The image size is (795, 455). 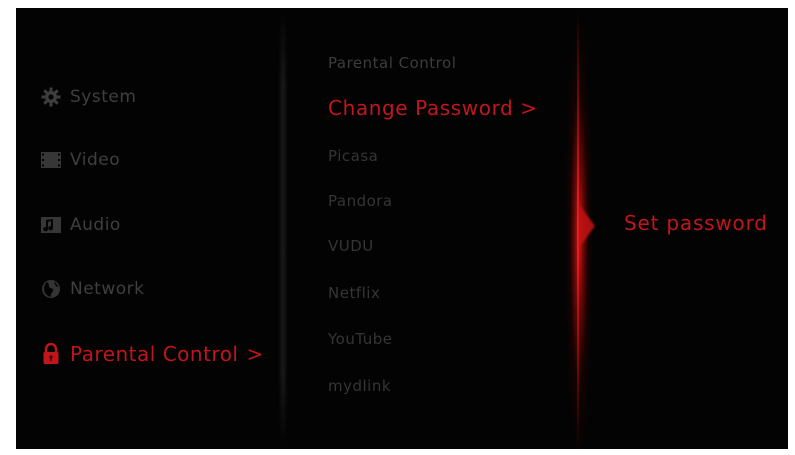 What do you see at coordinates (696, 223) in the screenshot?
I see `set-password-option: Set password` at bounding box center [696, 223].